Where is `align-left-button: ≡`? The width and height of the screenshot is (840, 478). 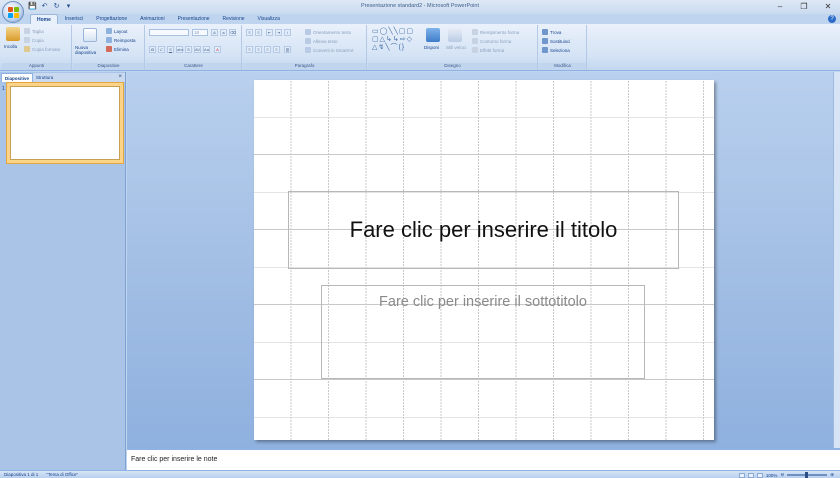
align-left-button: ≡ is located at coordinates (249, 49).